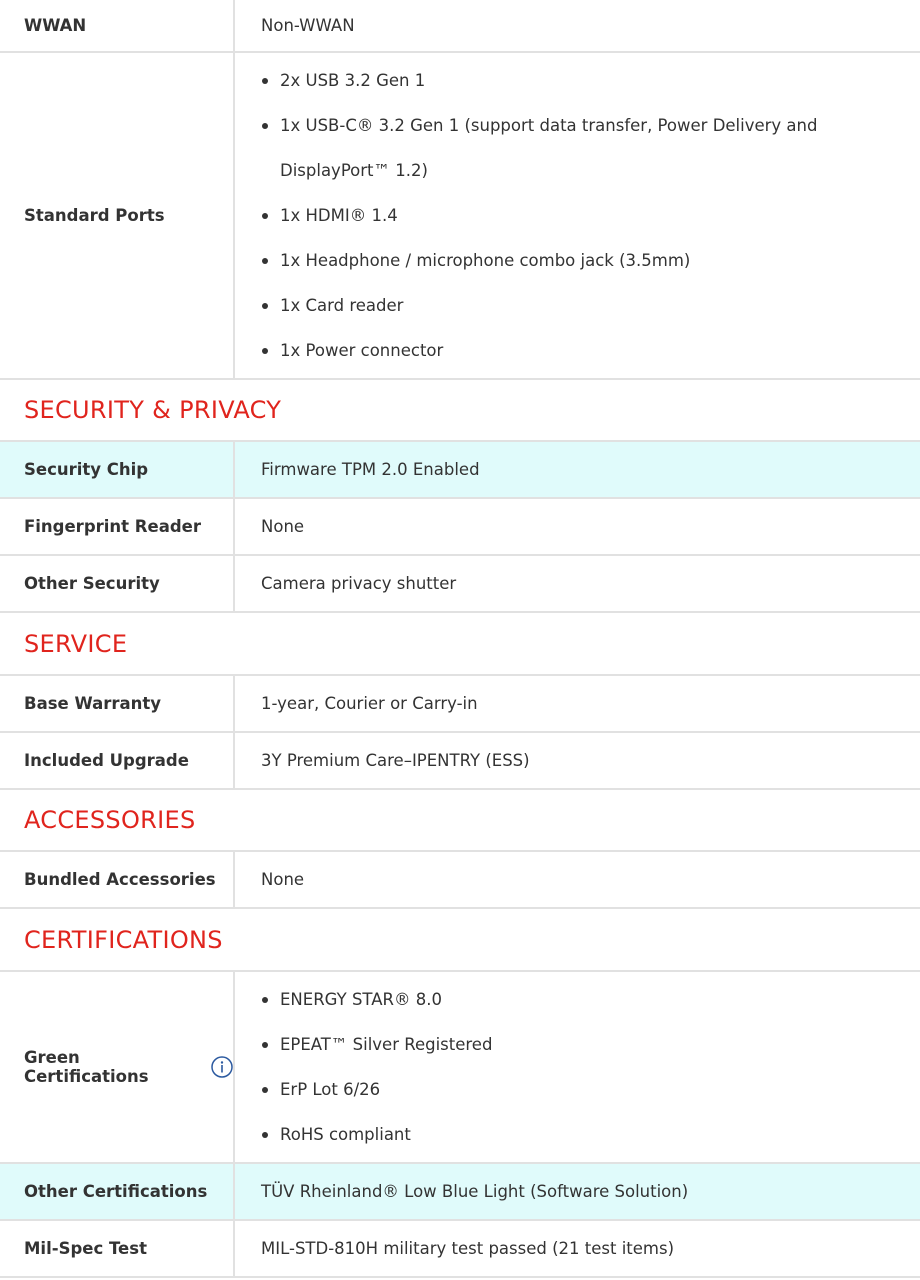 The height and width of the screenshot is (1280, 920). I want to click on list-item: EPEAT™ Silver Registered, so click(376, 1044).